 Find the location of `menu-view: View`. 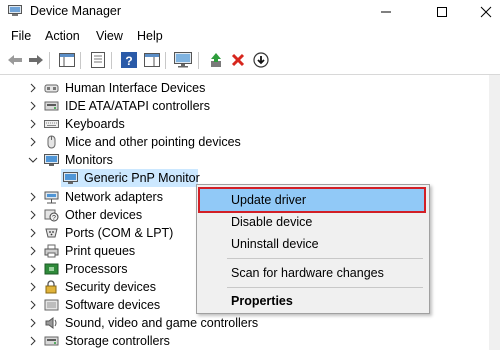

menu-view: View is located at coordinates (109, 36).